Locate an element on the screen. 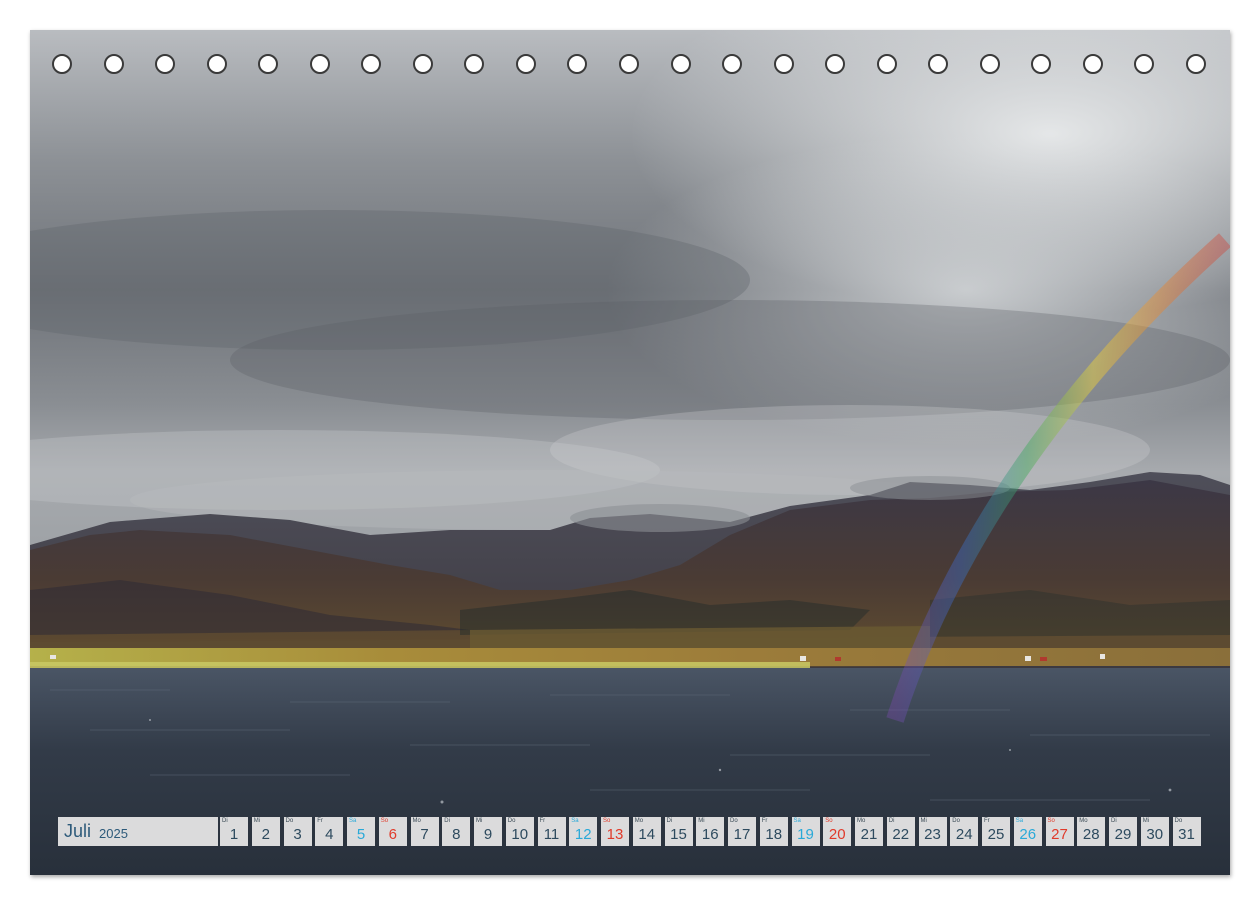 Image resolution: width=1260 pixels, height=905 pixels. day-number: 22 is located at coordinates (901, 834).